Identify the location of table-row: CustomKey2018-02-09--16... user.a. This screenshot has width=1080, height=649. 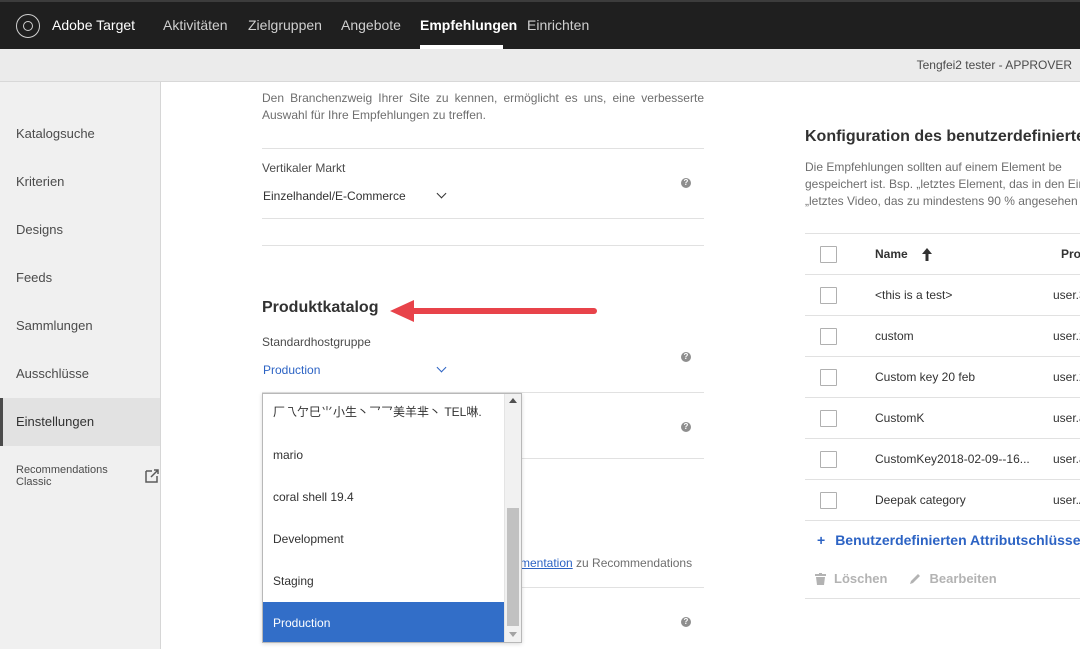
(942, 459).